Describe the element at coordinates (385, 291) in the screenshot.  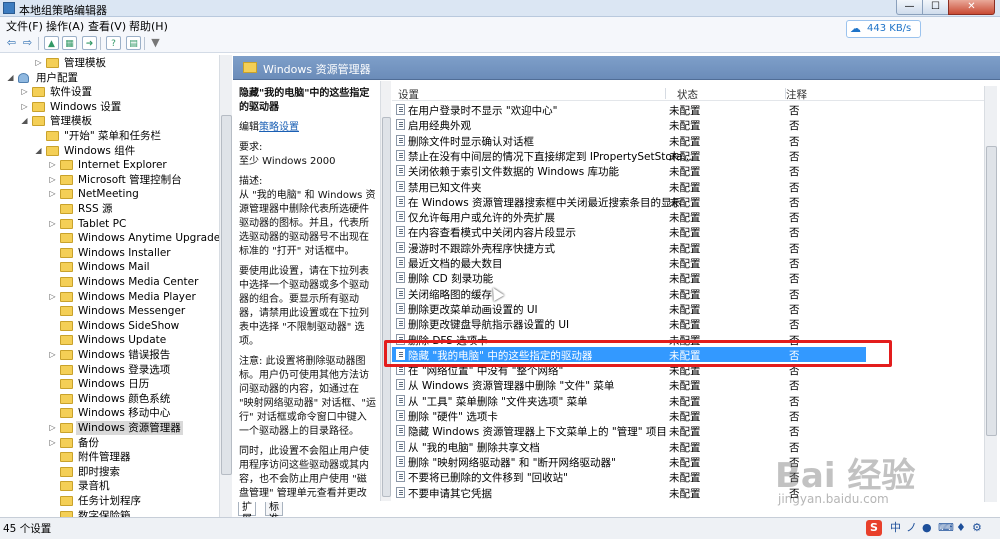
I see `description-scrollbar` at that location.